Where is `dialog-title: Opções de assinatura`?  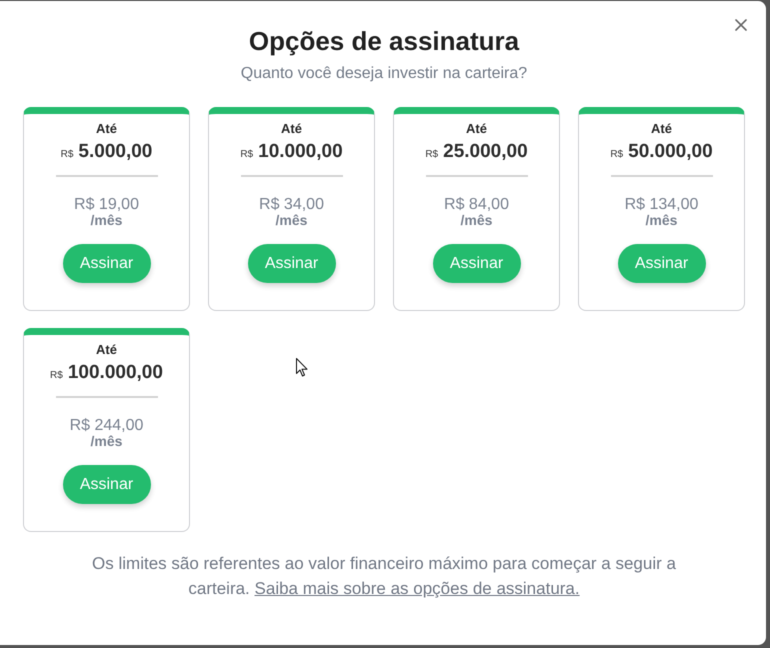
dialog-title: Opções de assinatura is located at coordinates (384, 41).